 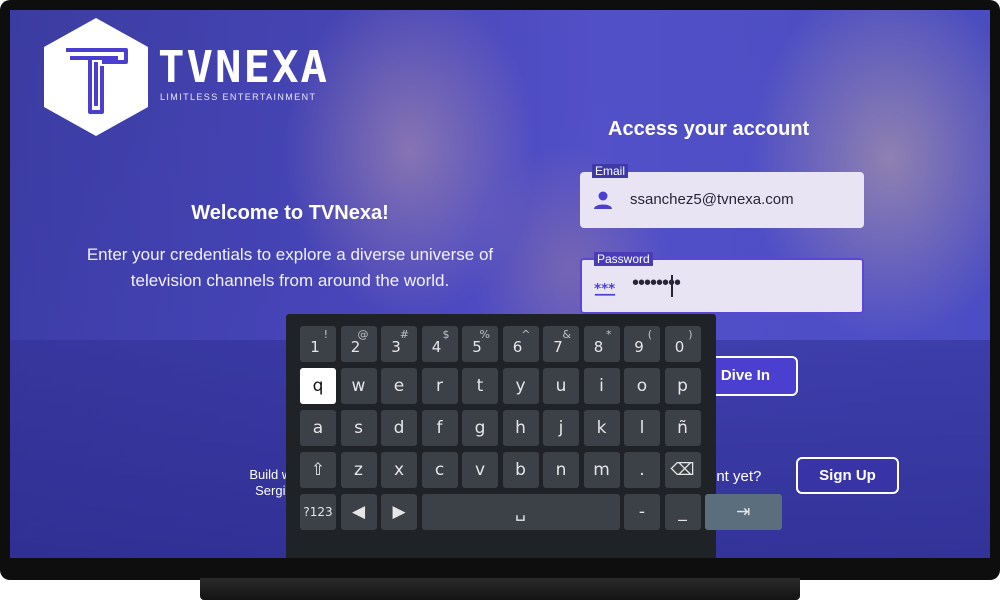 I want to click on key-label: i, so click(x=601, y=386).